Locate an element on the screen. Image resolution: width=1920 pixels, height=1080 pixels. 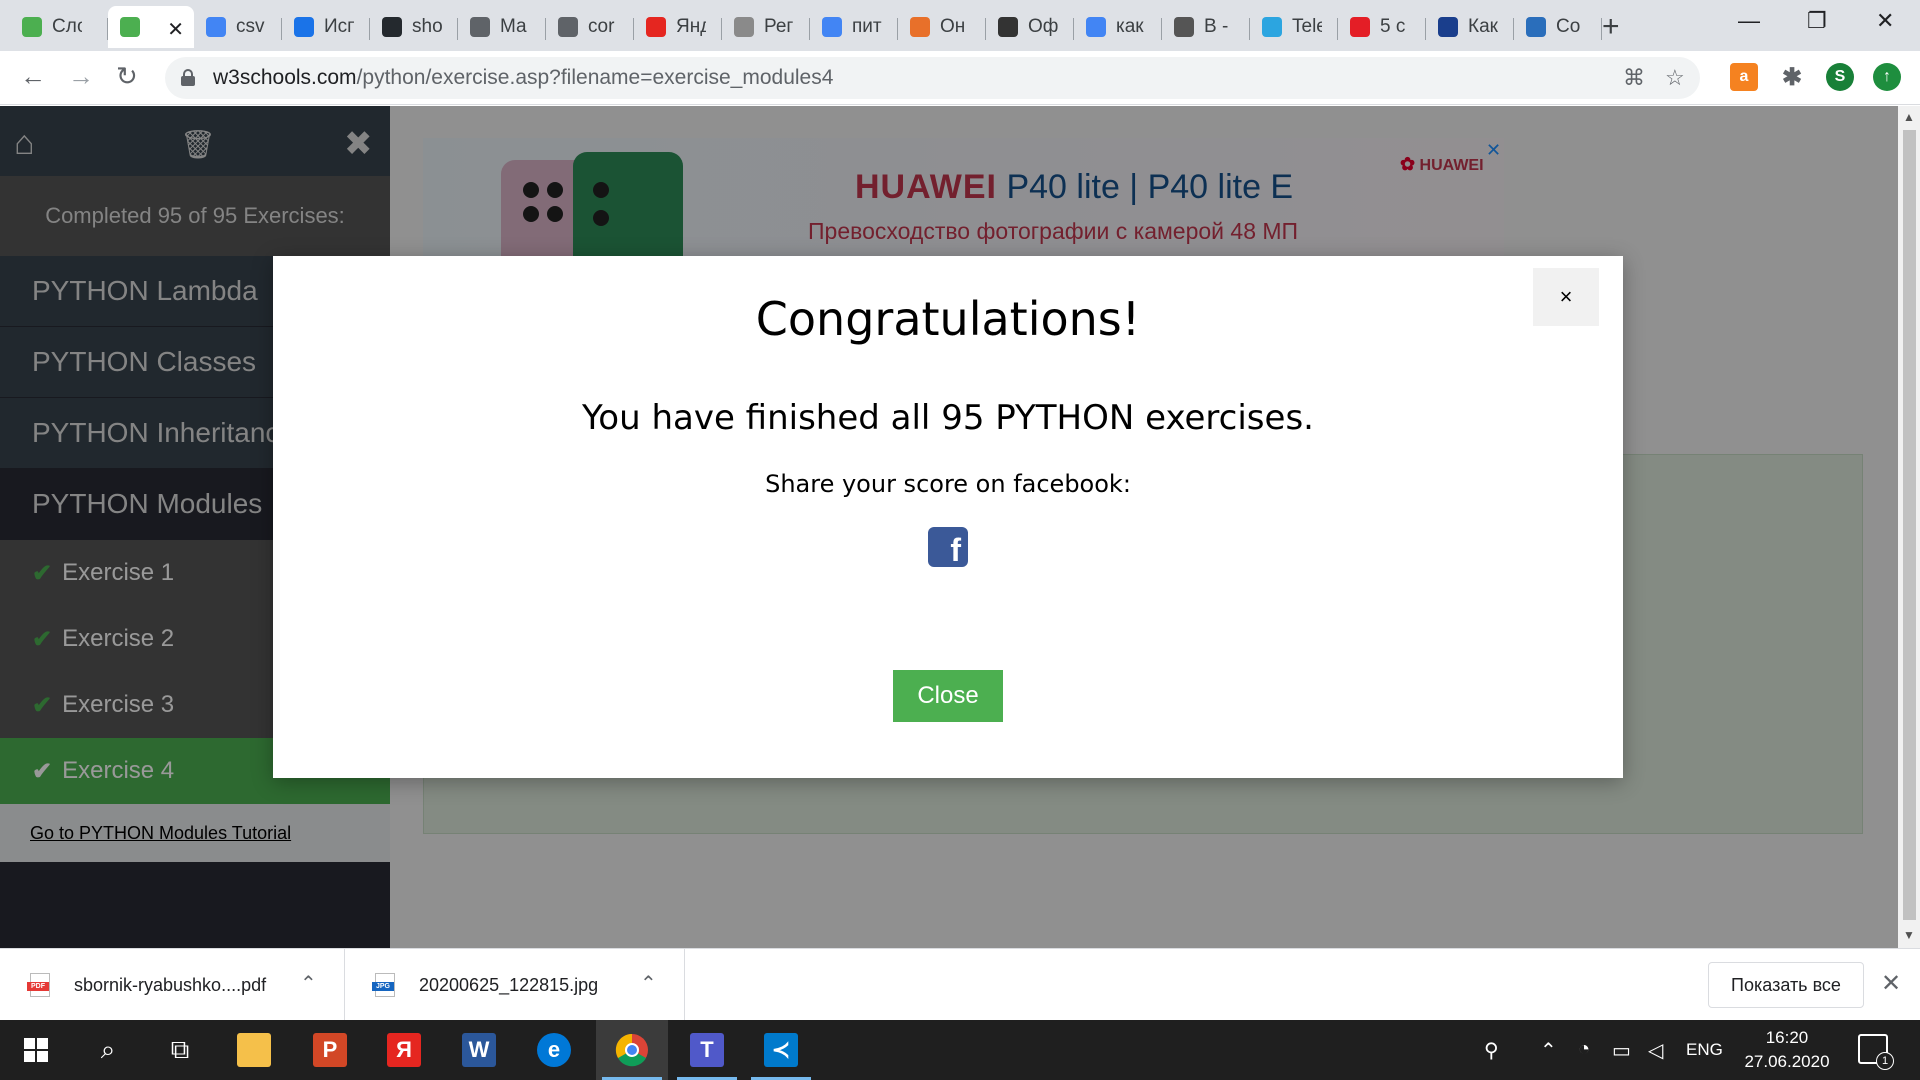
people-icon: ⚲ is located at coordinates (1491, 1050).